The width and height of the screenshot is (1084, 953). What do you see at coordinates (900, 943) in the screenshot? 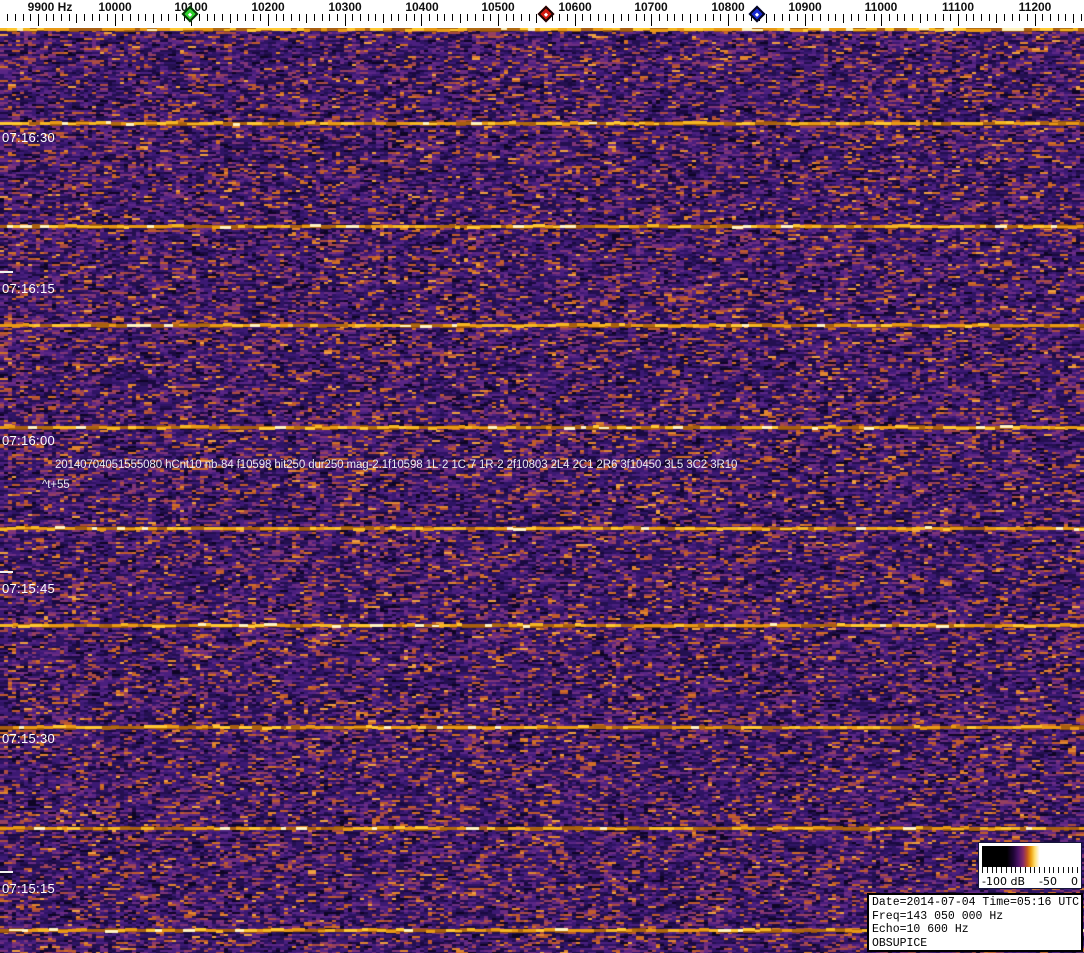
I see `info-station-line: OBSUPICE` at bounding box center [900, 943].